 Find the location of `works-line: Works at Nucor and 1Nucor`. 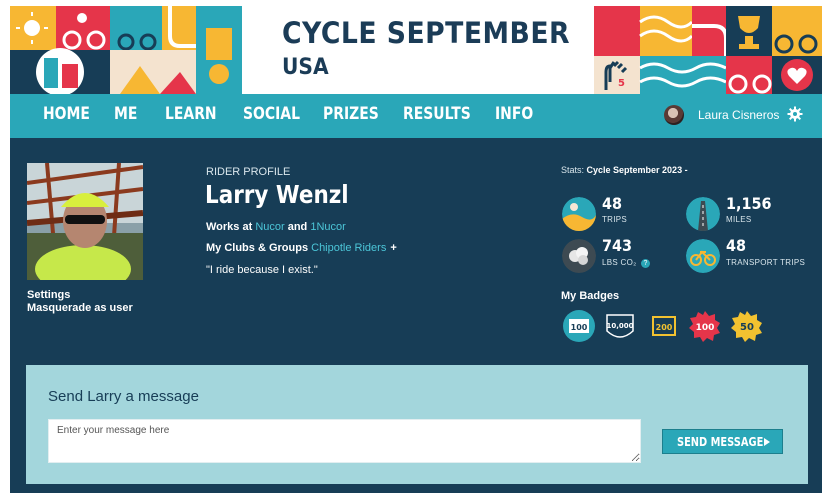

works-line: Works at Nucor and 1Nucor is located at coordinates (276, 227).